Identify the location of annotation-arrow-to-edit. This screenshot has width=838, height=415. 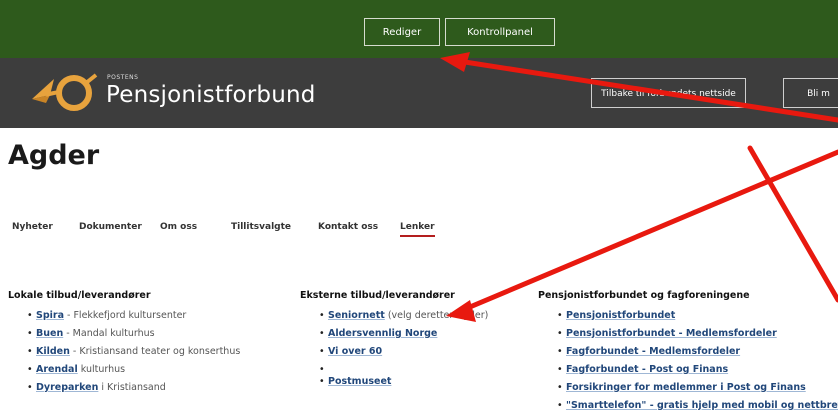
(643, 90).